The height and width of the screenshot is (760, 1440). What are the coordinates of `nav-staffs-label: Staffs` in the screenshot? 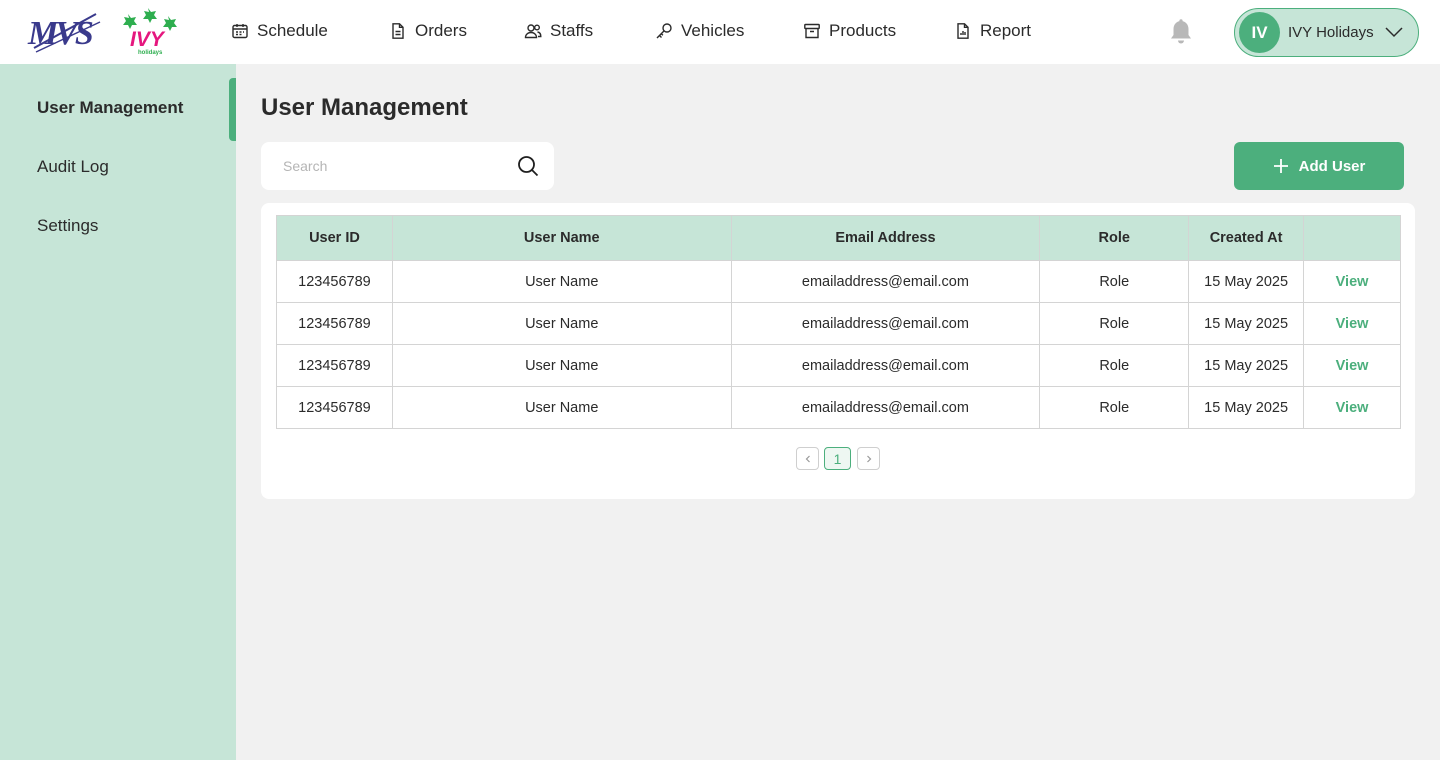 It's located at (572, 30).